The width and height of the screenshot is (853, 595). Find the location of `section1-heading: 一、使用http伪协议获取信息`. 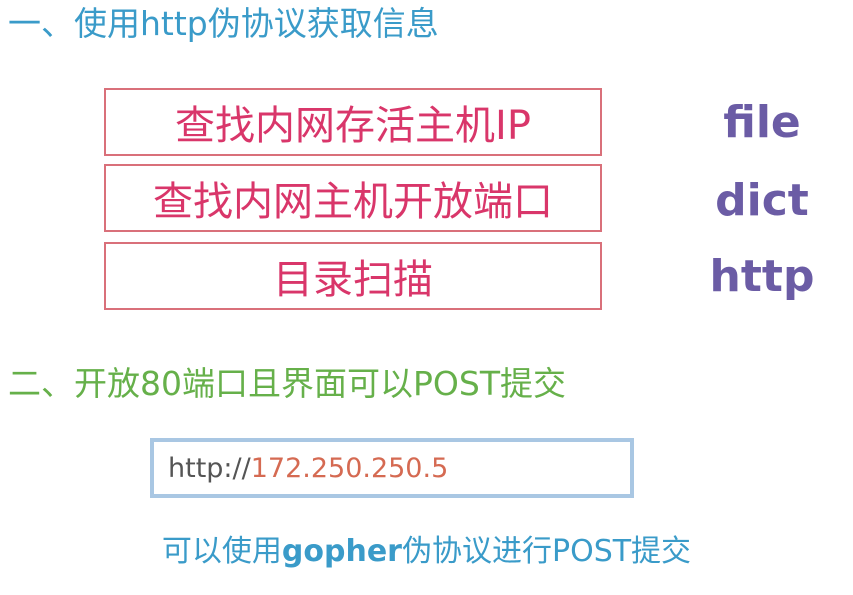

section1-heading: 一、使用http伪协议获取信息 is located at coordinates (223, 23).